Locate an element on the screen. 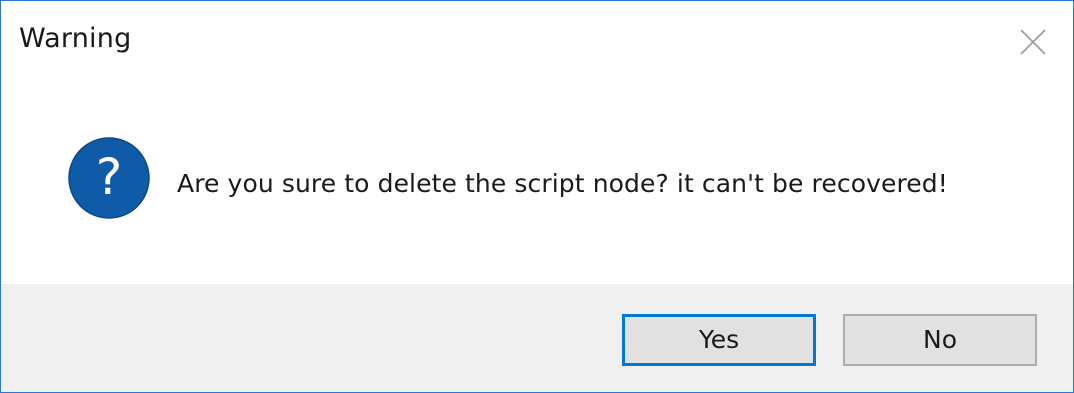 The width and height of the screenshot is (1074, 393). question-icon: ? is located at coordinates (109, 178).